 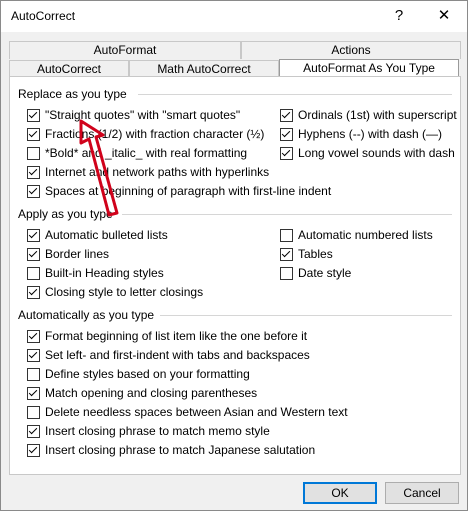 What do you see at coordinates (370, 134) in the screenshot?
I see `option-label: Hyphens (--) with dash (—)` at bounding box center [370, 134].